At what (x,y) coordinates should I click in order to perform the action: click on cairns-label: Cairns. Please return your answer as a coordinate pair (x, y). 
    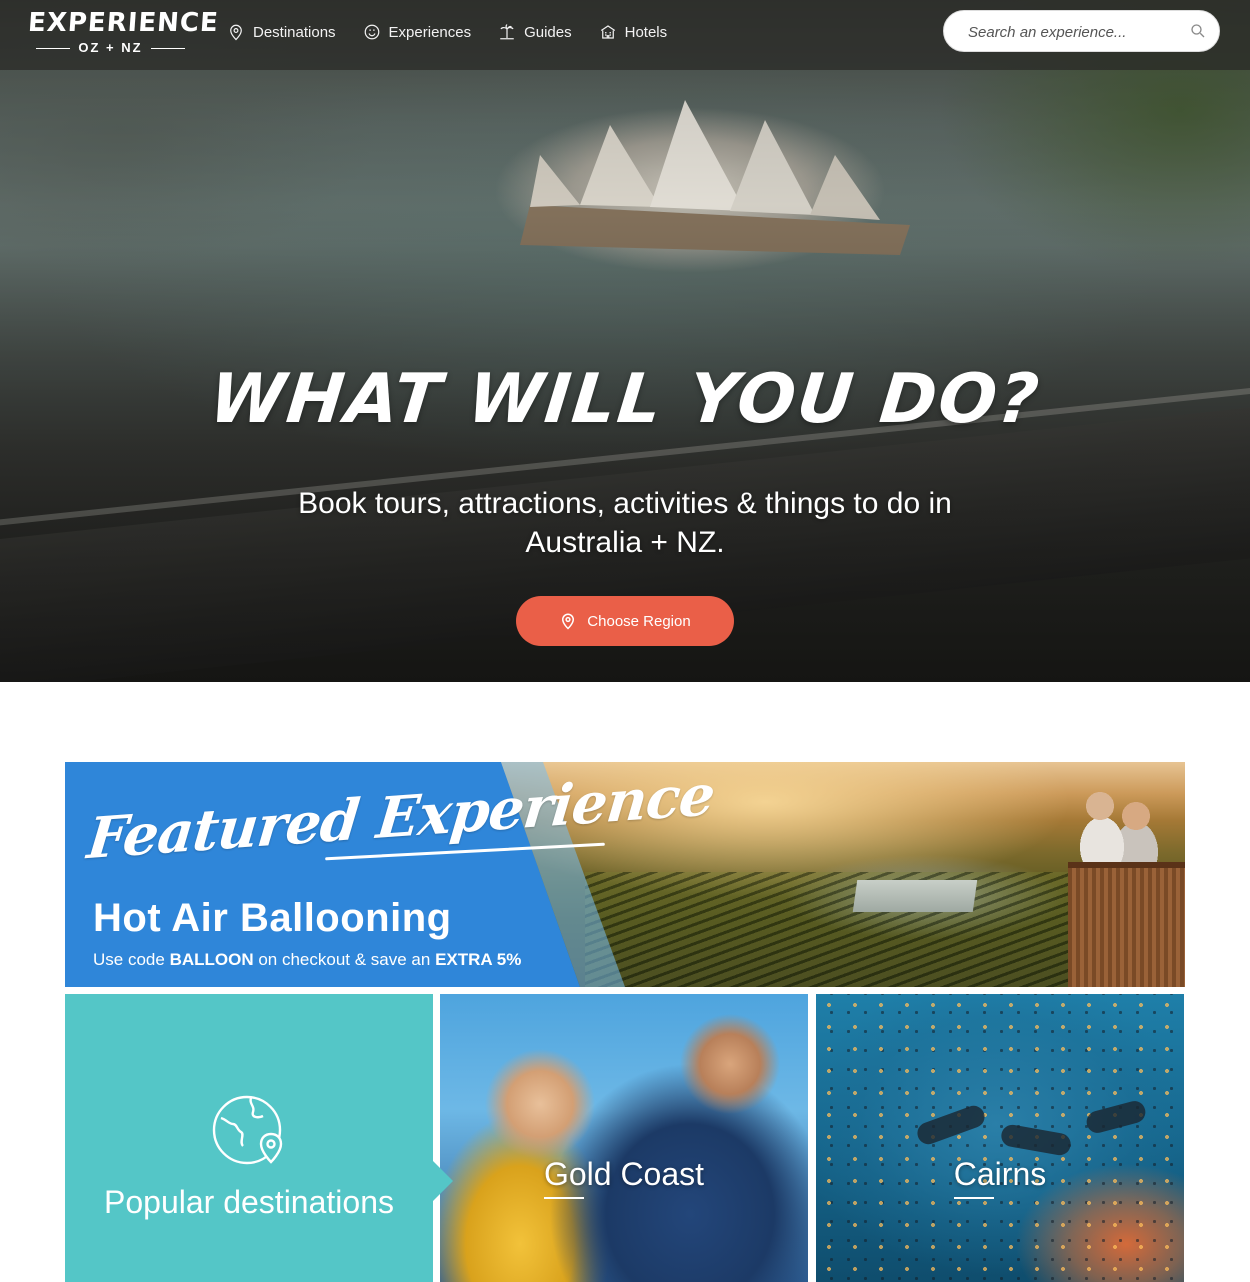
    Looking at the image, I should click on (999, 1177).